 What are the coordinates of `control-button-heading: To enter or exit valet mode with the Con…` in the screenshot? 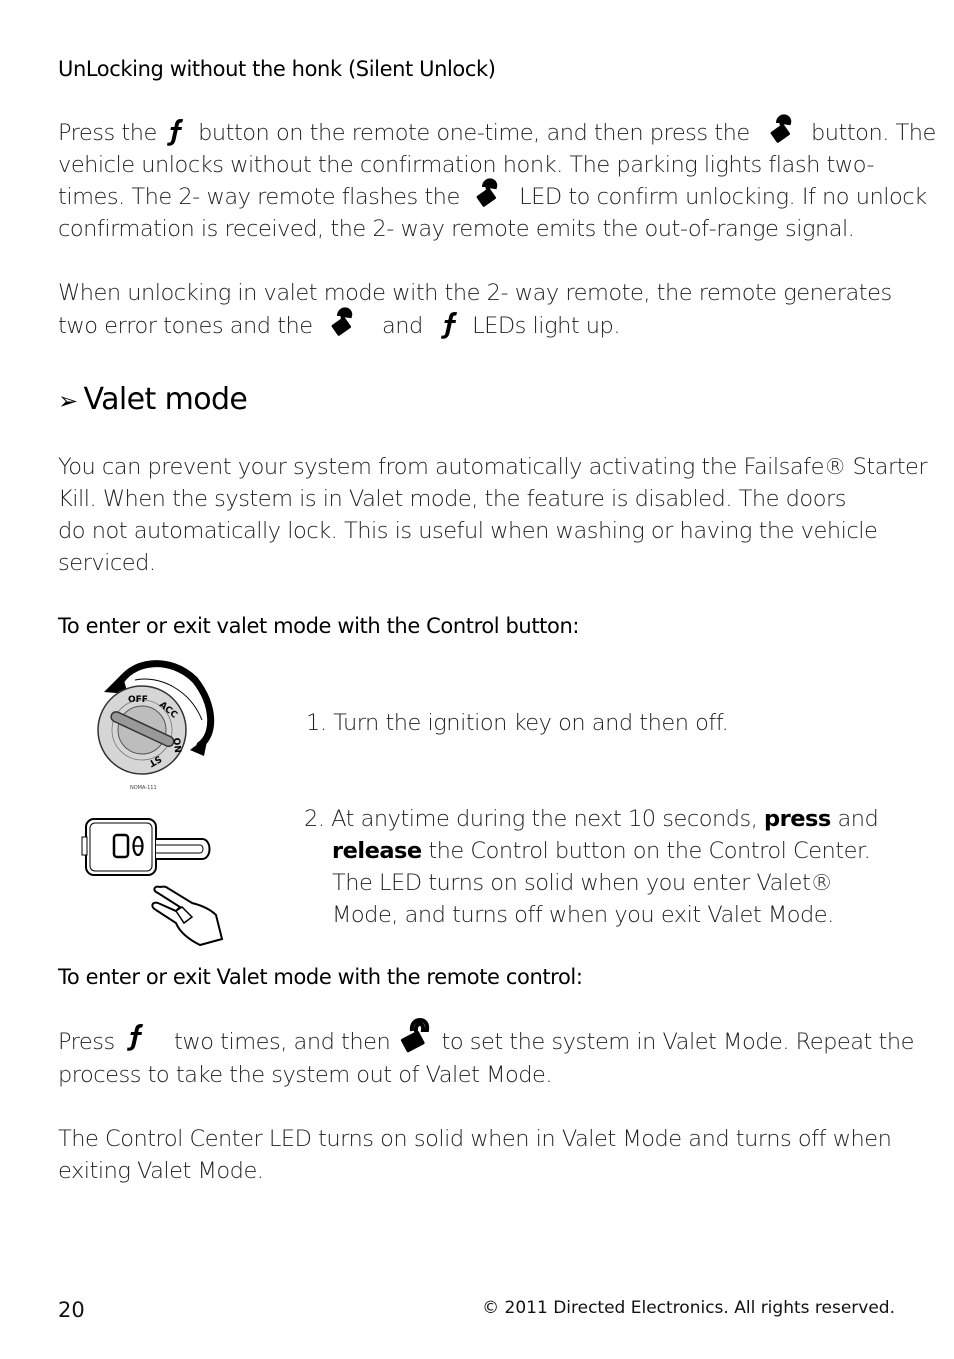 It's located at (319, 626).